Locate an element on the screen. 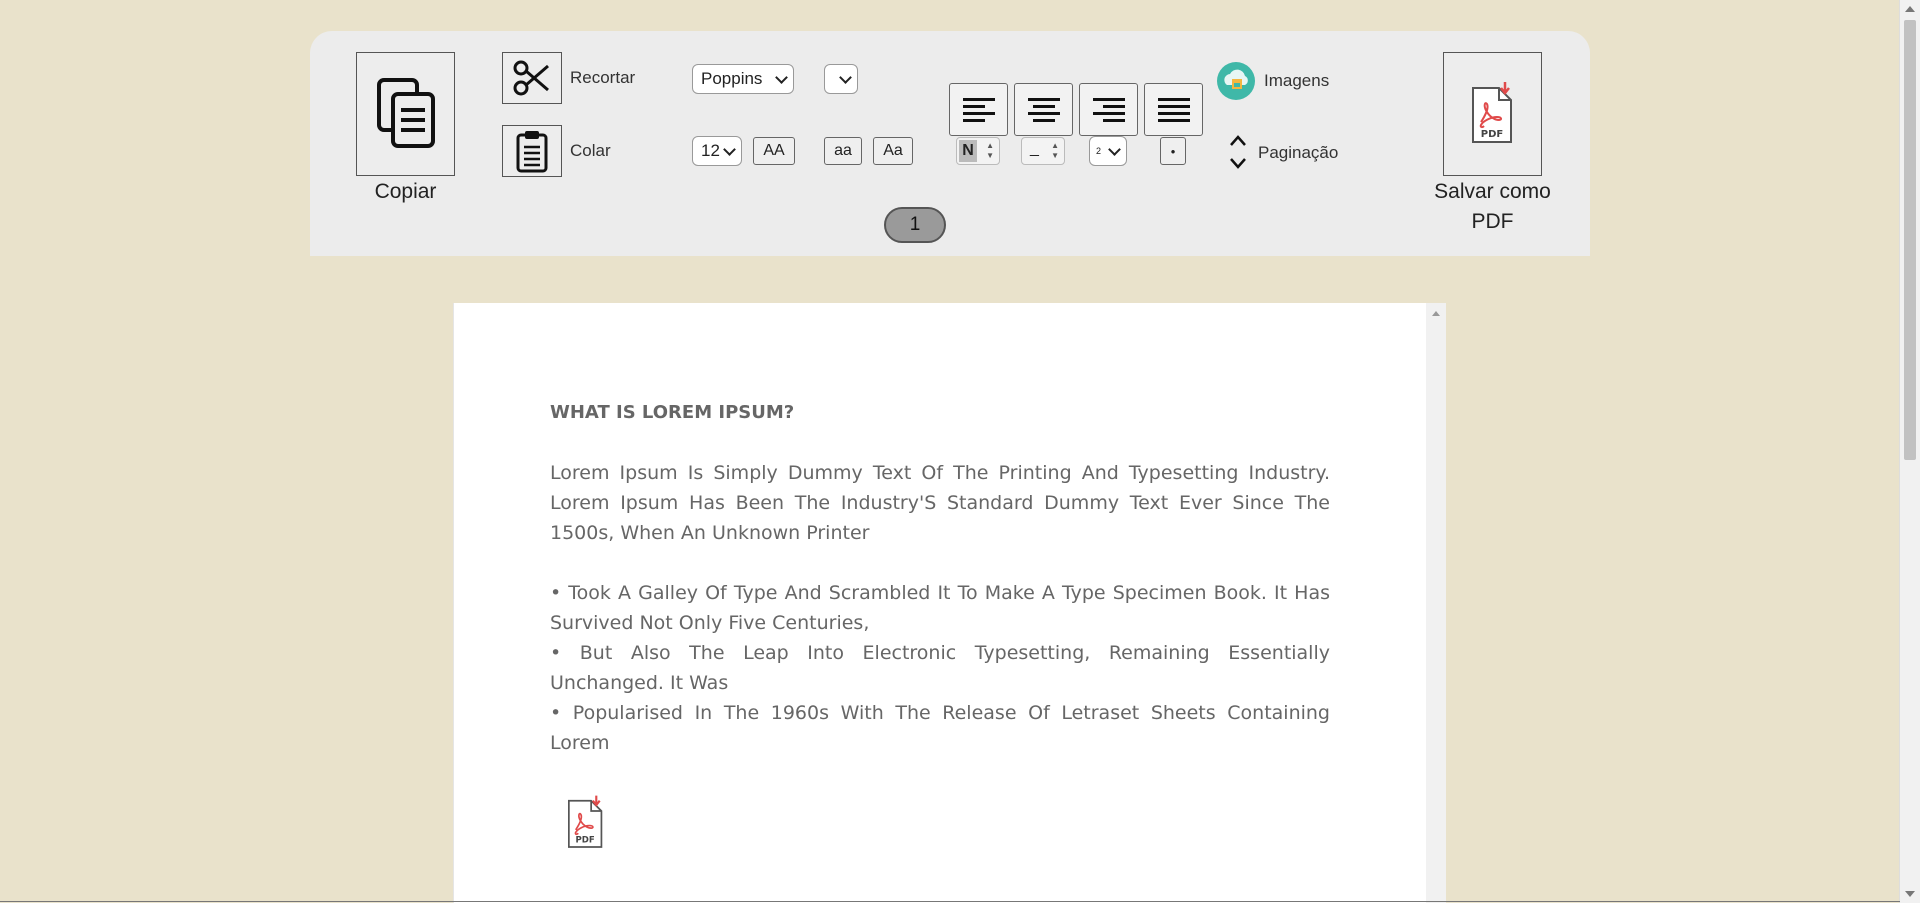  copy-icon is located at coordinates (405, 113).